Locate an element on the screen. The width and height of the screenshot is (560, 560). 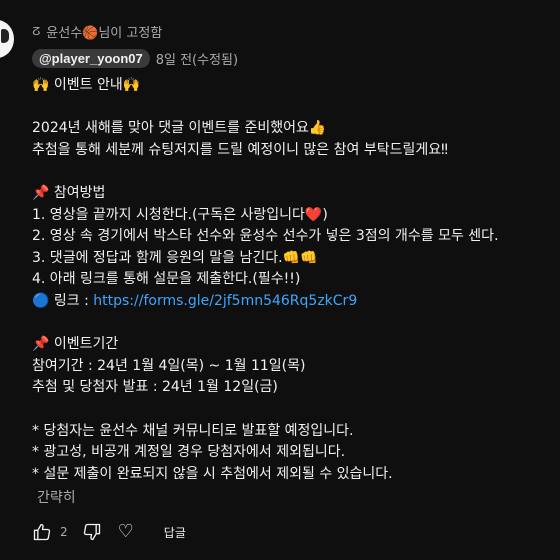
collapse-button: 간략히 is located at coordinates (56, 497).